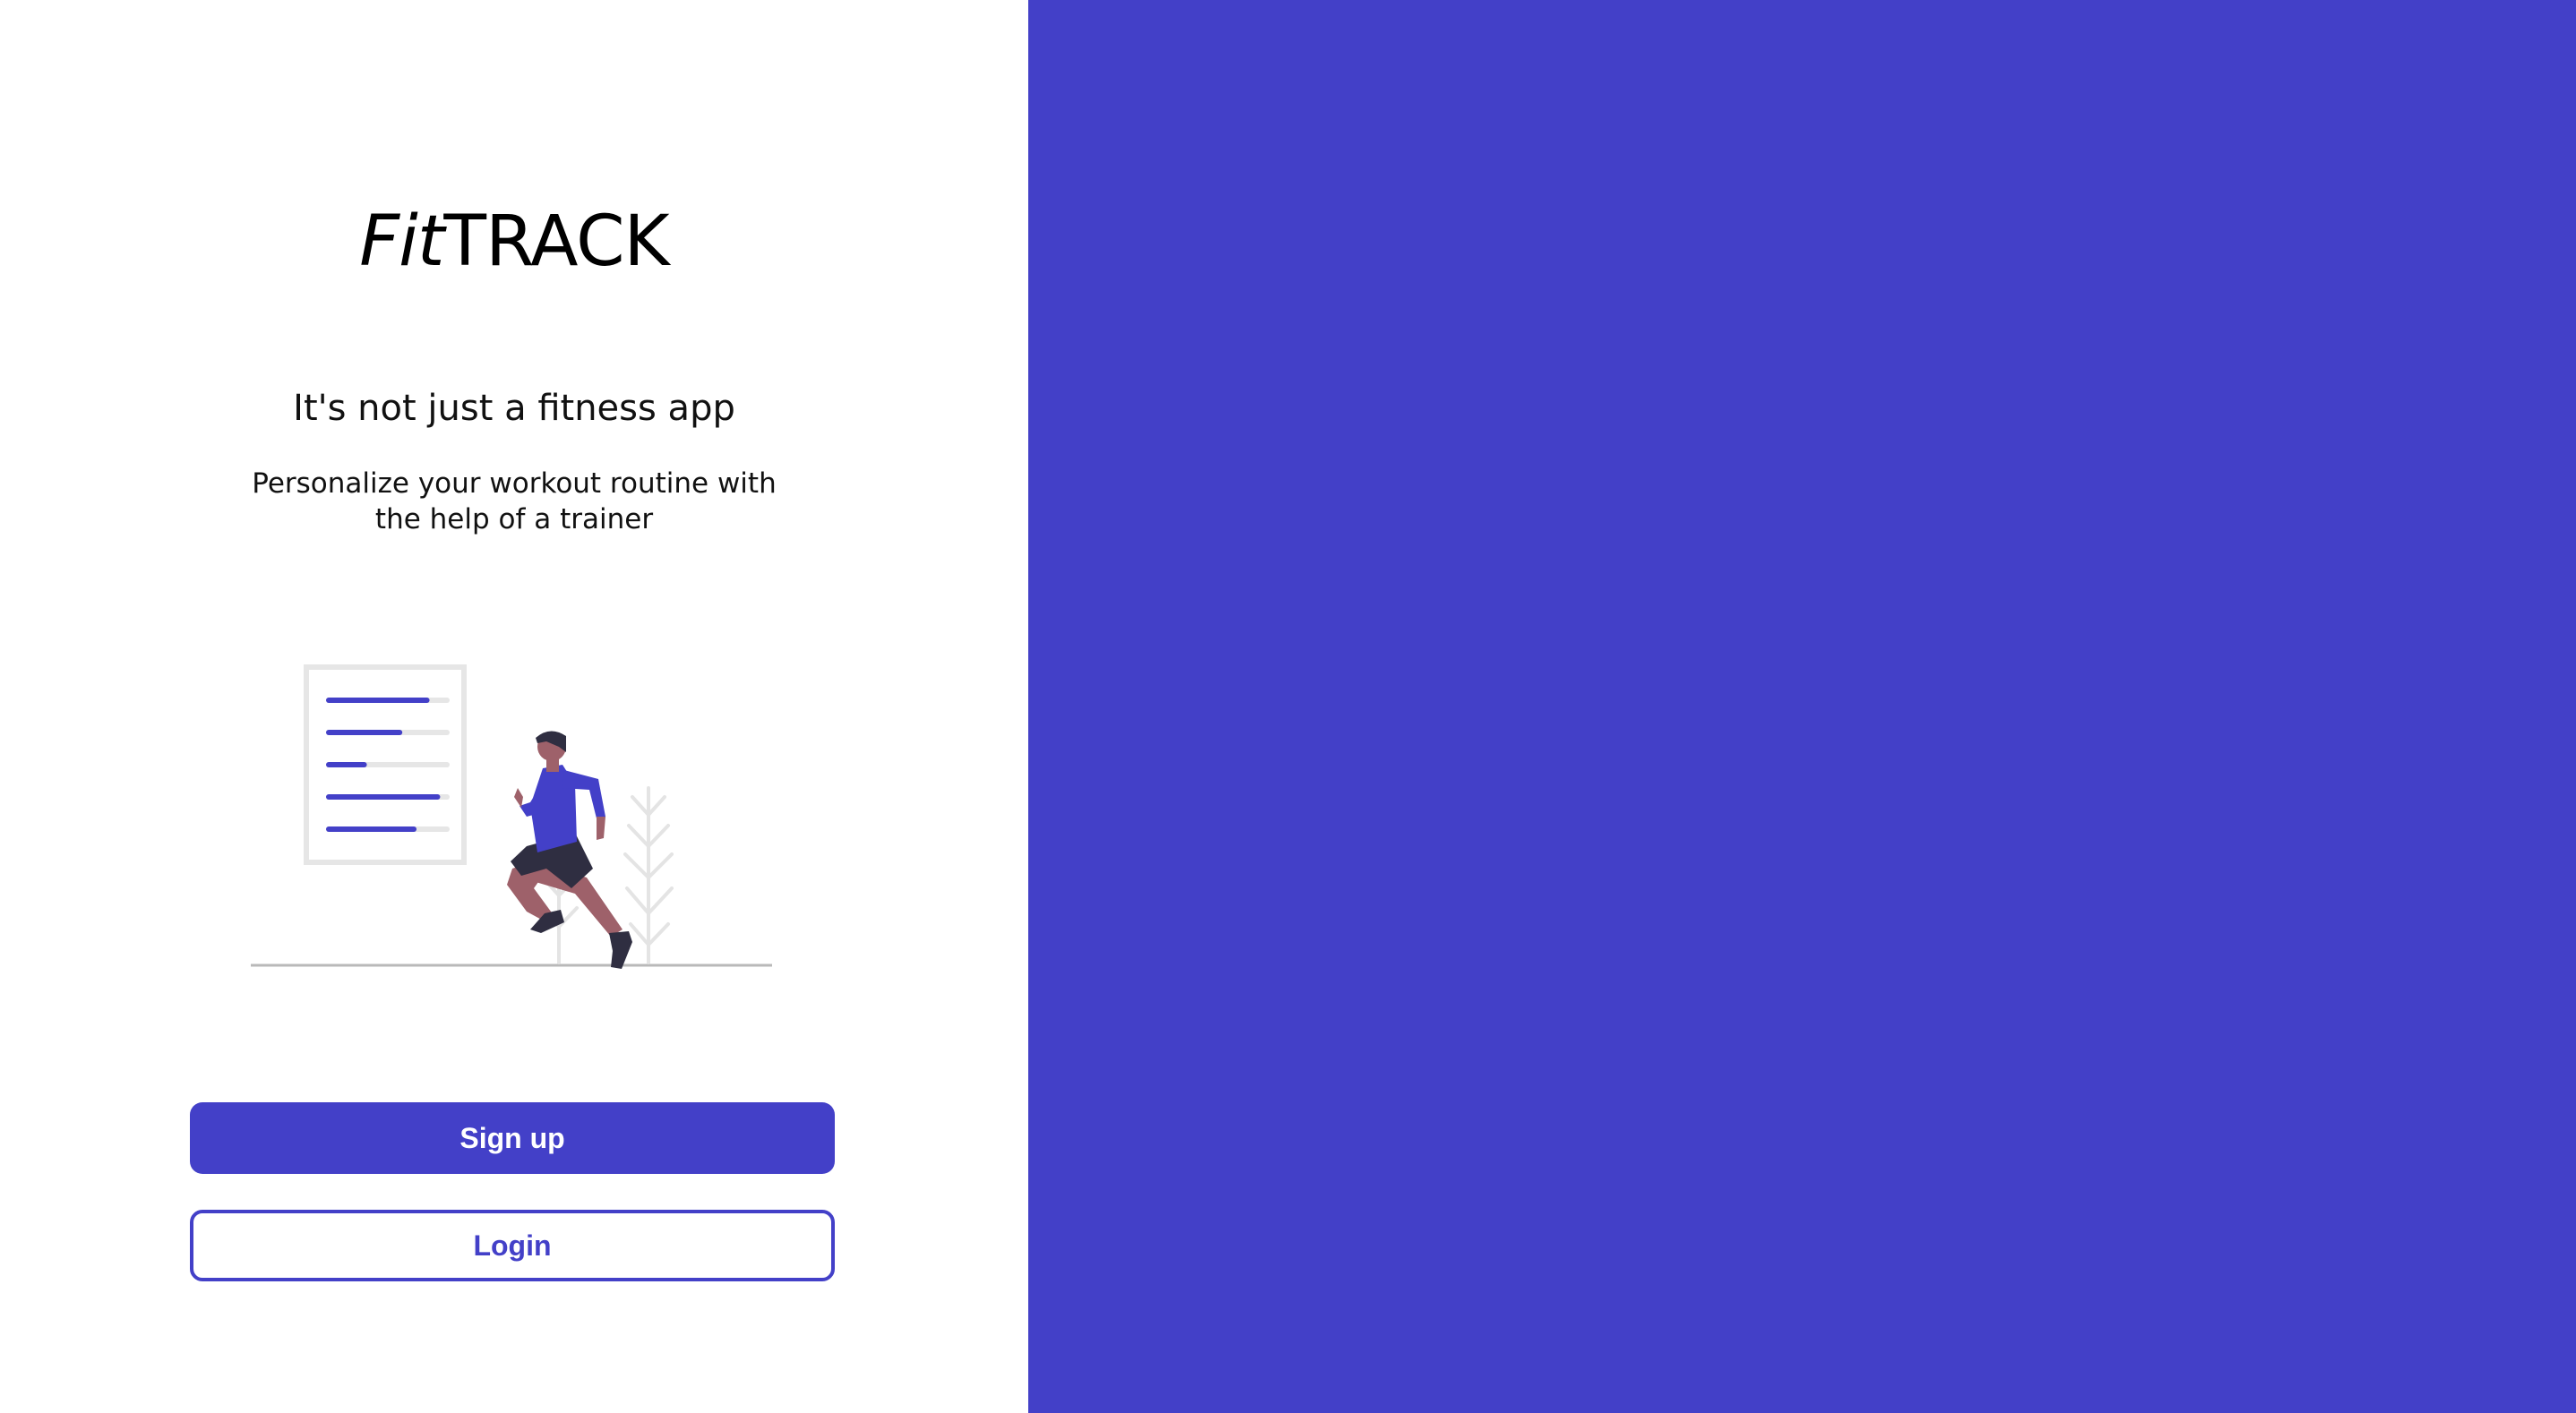 This screenshot has width=2576, height=1413. Describe the element at coordinates (514, 408) in the screenshot. I see `tagline: It's not just a fitness app` at that location.